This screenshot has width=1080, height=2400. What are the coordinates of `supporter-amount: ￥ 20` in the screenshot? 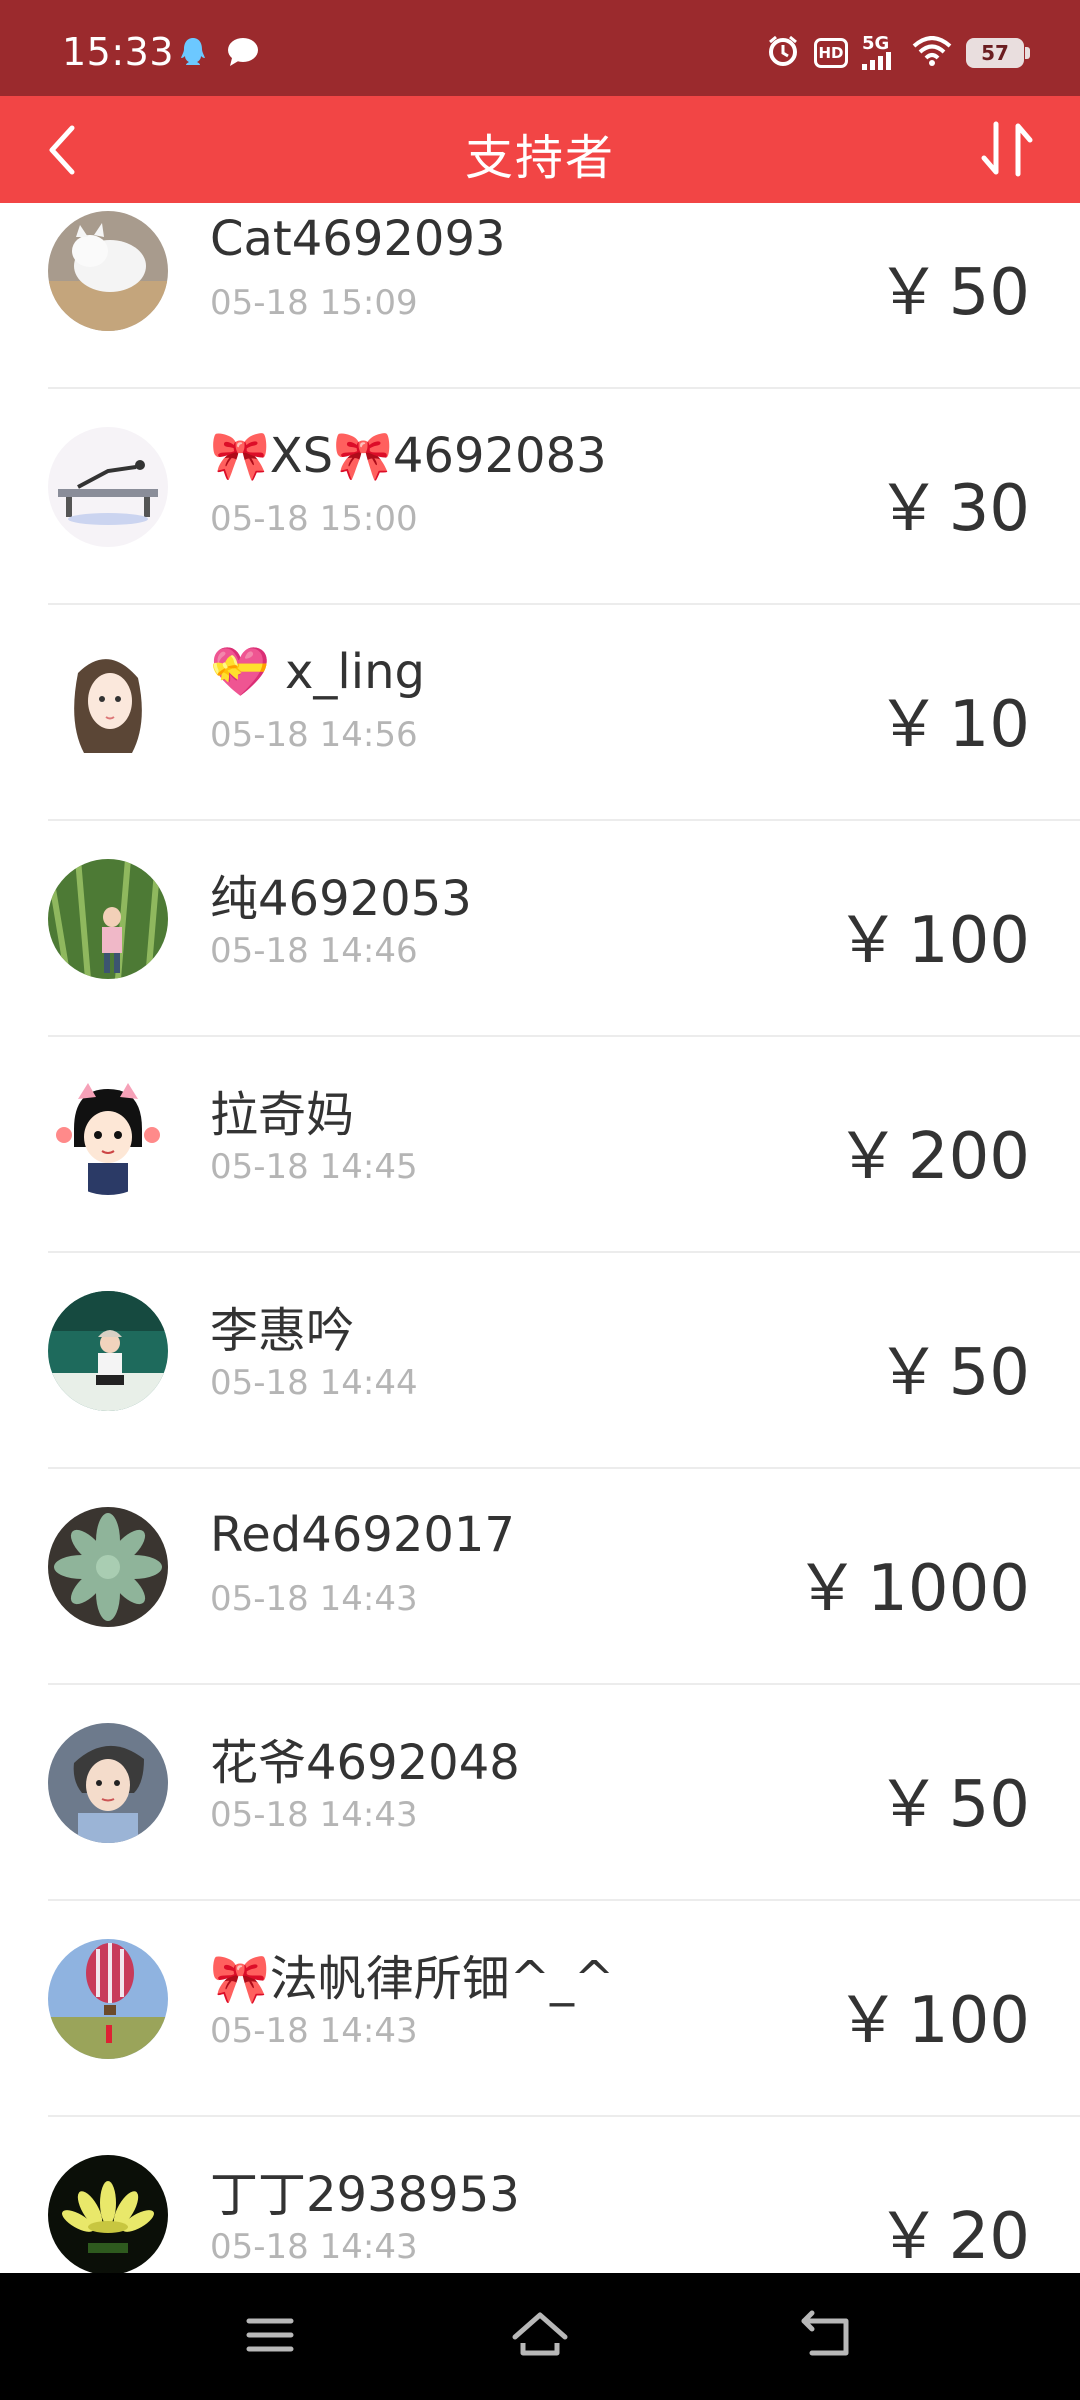 It's located at (953, 2236).